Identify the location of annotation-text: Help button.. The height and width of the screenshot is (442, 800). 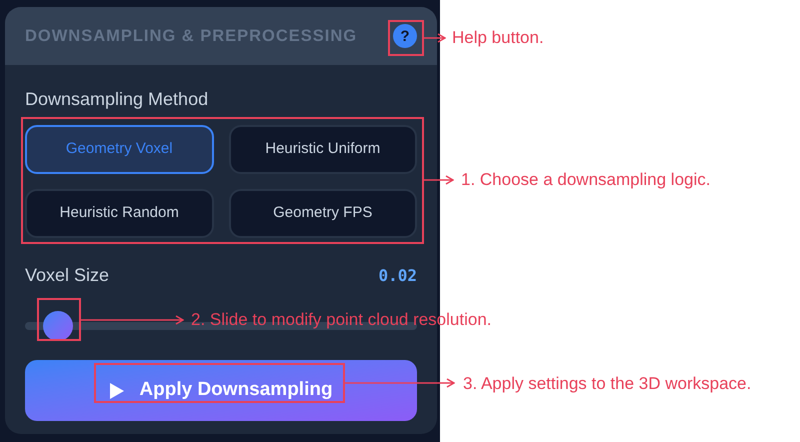
(498, 38).